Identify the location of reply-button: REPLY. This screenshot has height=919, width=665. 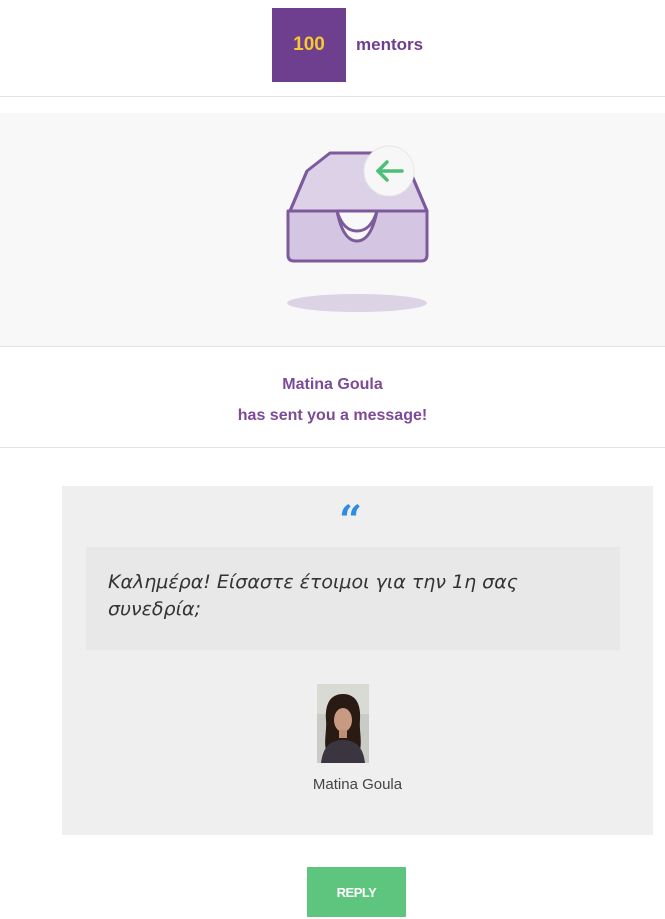
(356, 892).